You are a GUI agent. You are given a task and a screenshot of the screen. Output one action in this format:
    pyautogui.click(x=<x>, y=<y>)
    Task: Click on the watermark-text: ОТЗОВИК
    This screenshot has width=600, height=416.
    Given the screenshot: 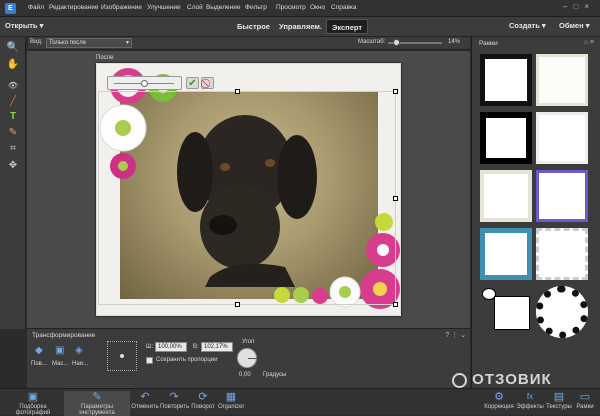 What is the action you would take?
    pyautogui.click(x=512, y=379)
    